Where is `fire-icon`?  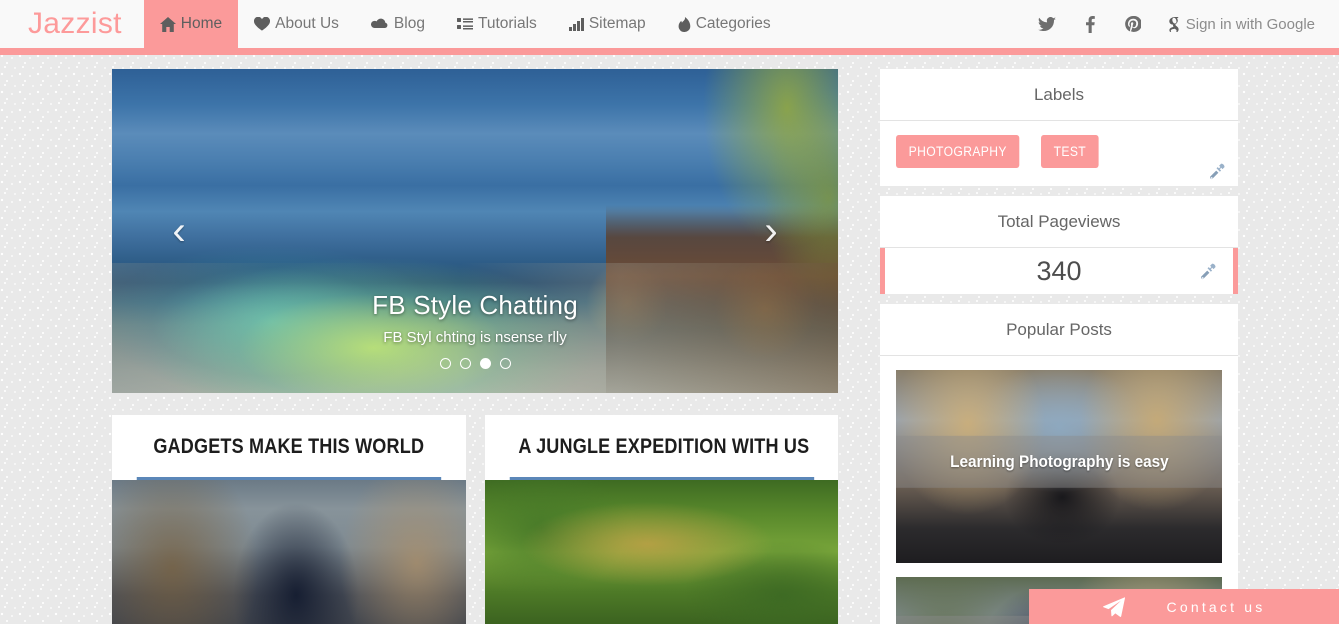
fire-icon is located at coordinates (684, 24).